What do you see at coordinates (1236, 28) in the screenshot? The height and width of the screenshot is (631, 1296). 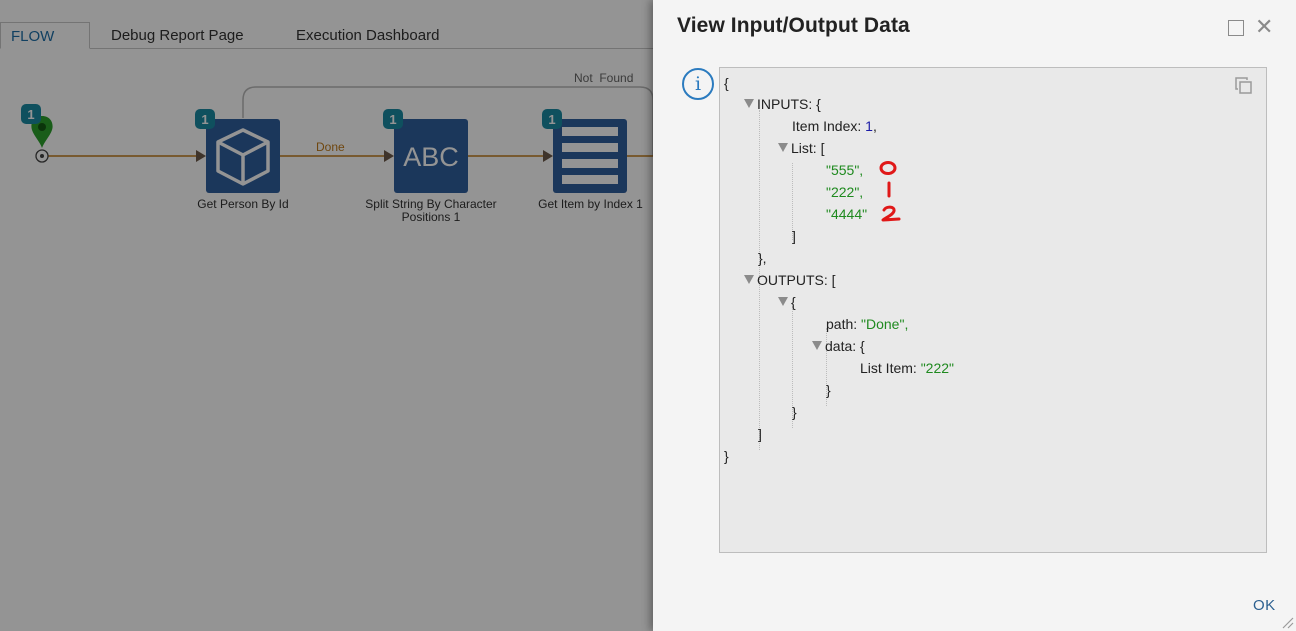 I see `maximize-icon` at bounding box center [1236, 28].